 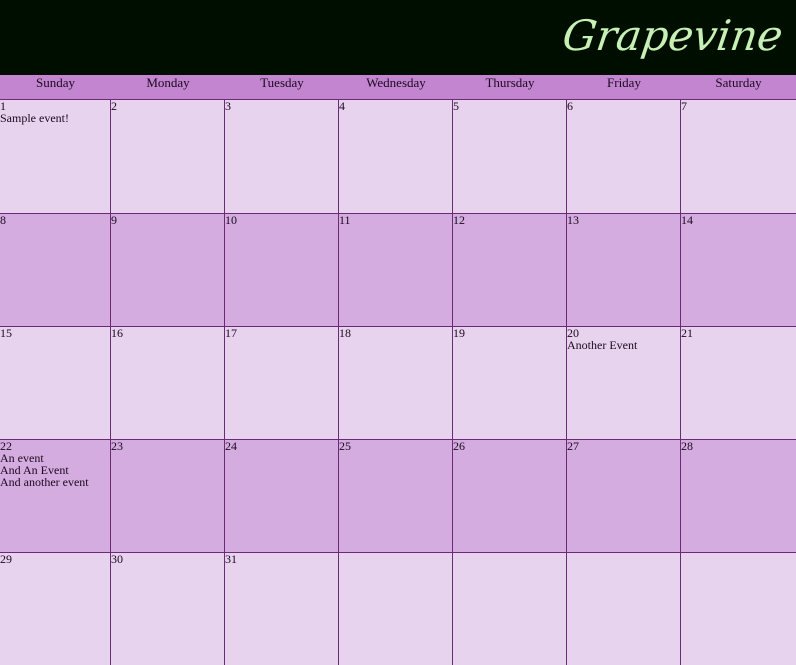 I want to click on day-number: 8, so click(x=3, y=220).